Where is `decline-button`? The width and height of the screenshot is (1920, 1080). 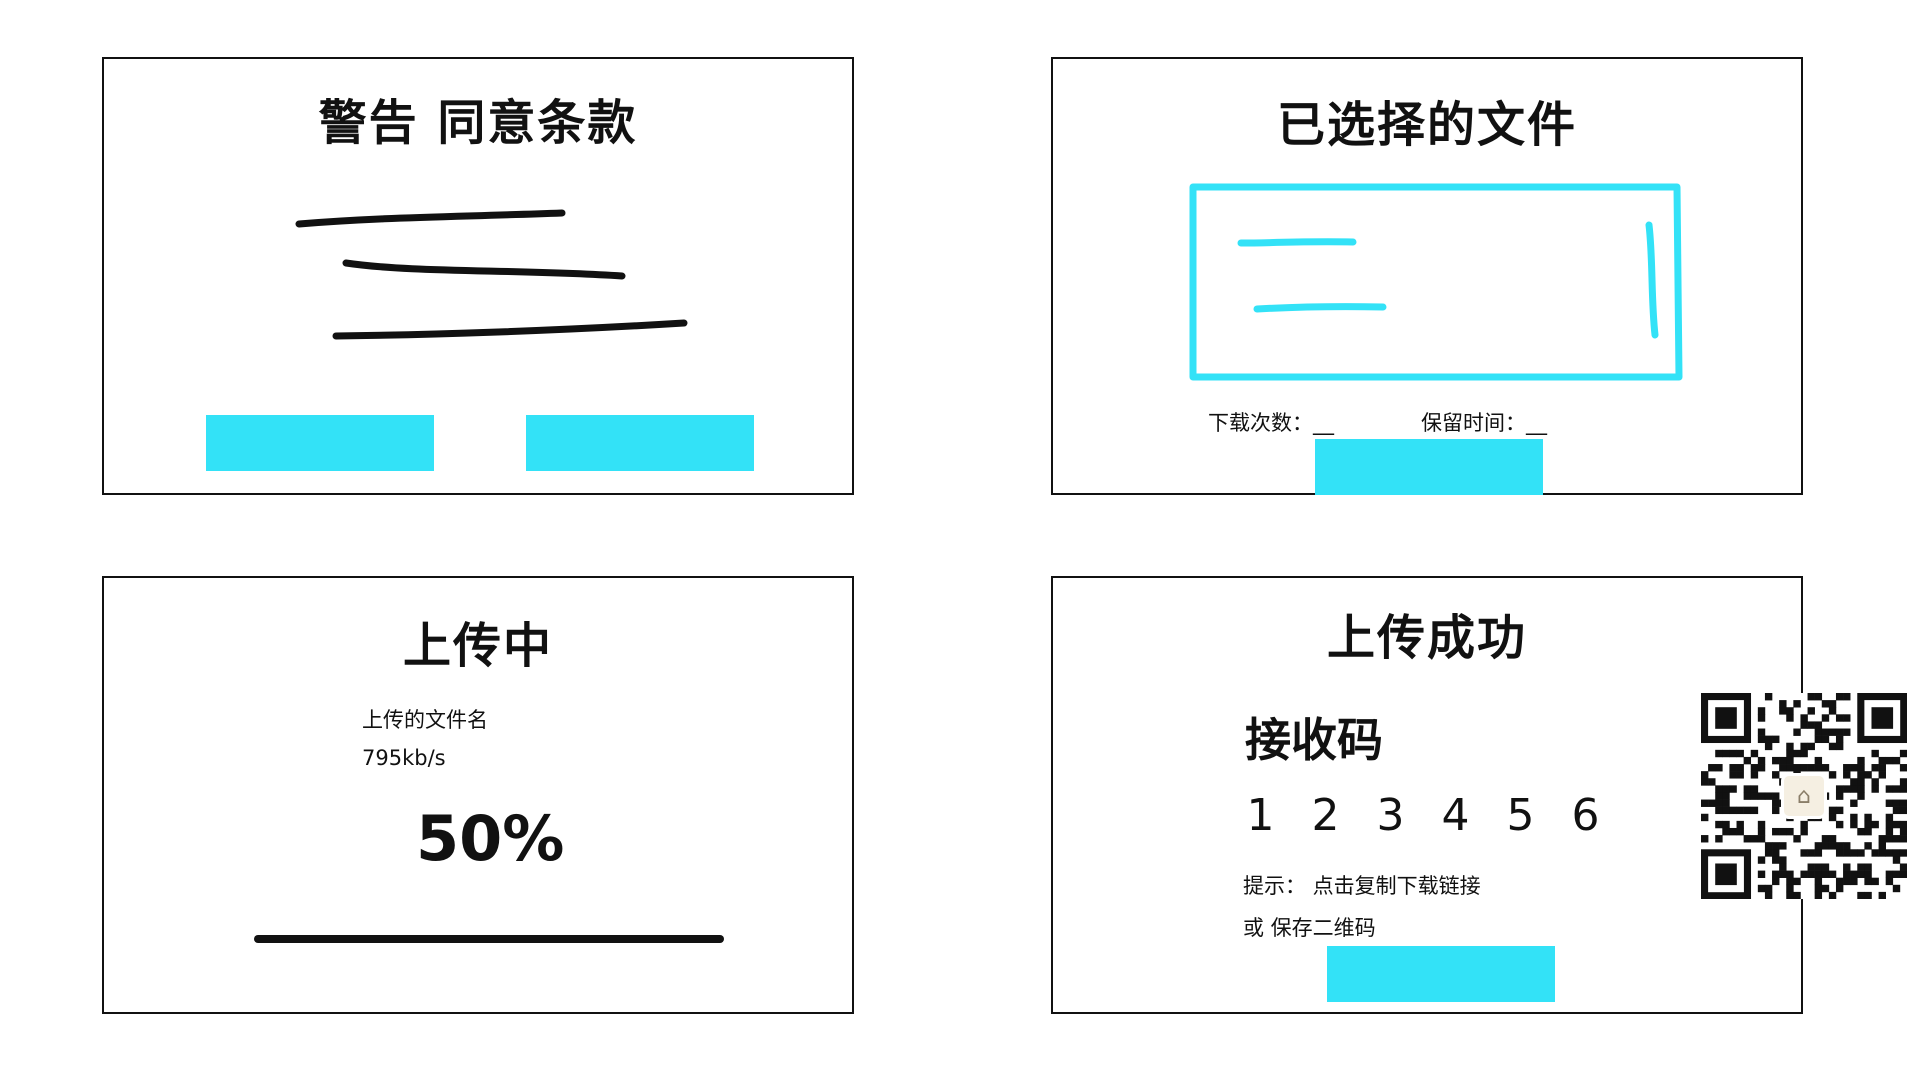 decline-button is located at coordinates (640, 443).